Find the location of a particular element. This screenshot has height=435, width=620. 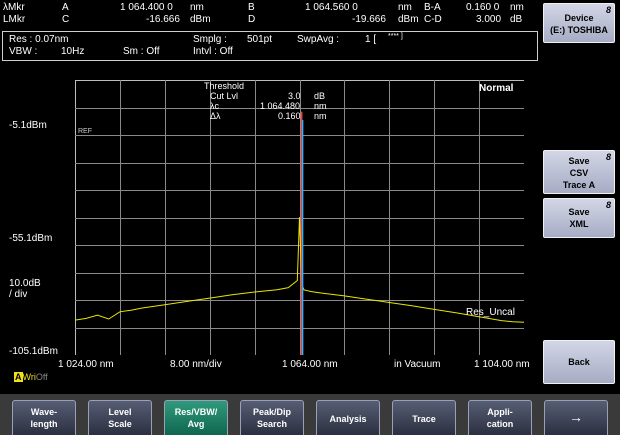

device-button: 8 Device (E:) TOSHIBA is located at coordinates (579, 23).